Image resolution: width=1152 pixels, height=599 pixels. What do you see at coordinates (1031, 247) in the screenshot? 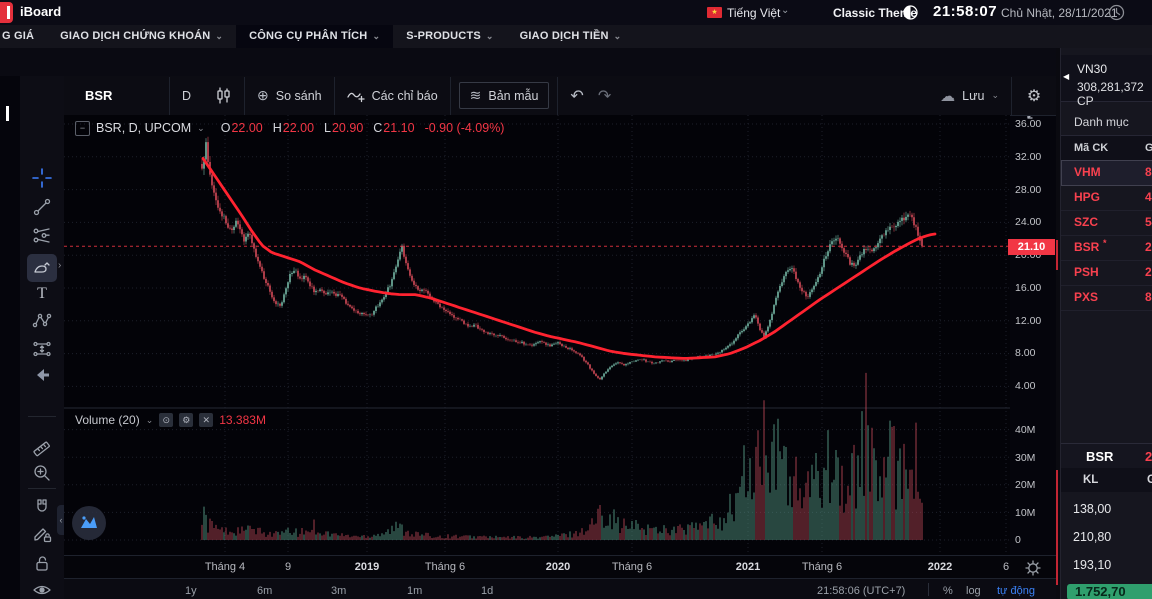
I see `last-price-badge: 21.10` at bounding box center [1031, 247].